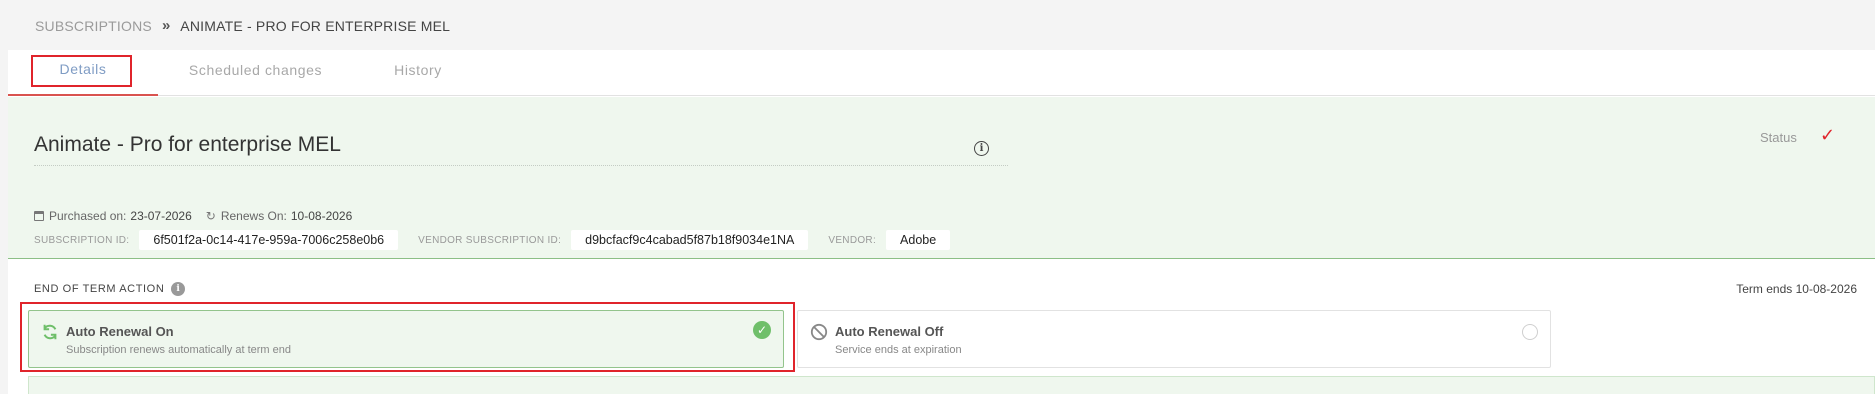  What do you see at coordinates (253, 216) in the screenshot?
I see `renews-label: Renews On:` at bounding box center [253, 216].